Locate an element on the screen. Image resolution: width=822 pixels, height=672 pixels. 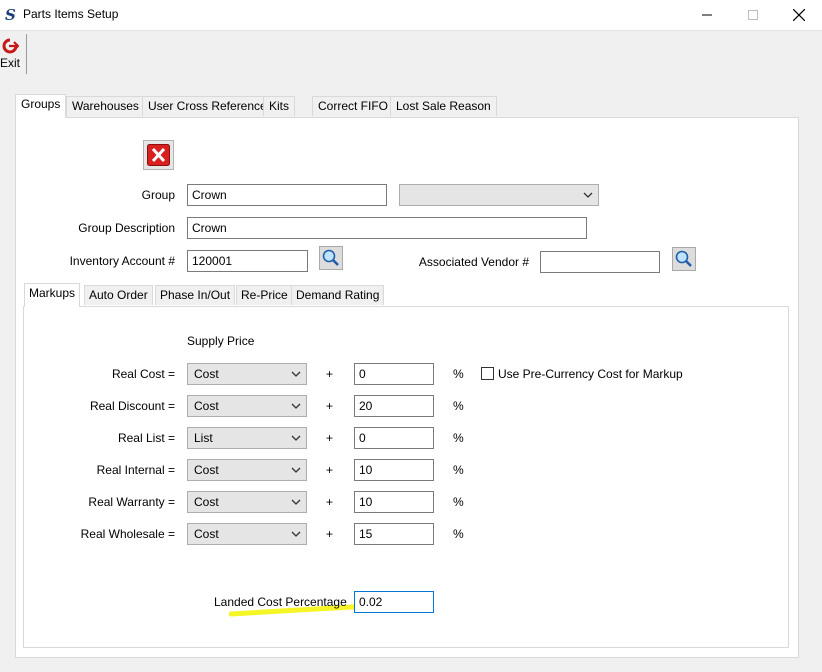
associated-vendor-input is located at coordinates (600, 262).